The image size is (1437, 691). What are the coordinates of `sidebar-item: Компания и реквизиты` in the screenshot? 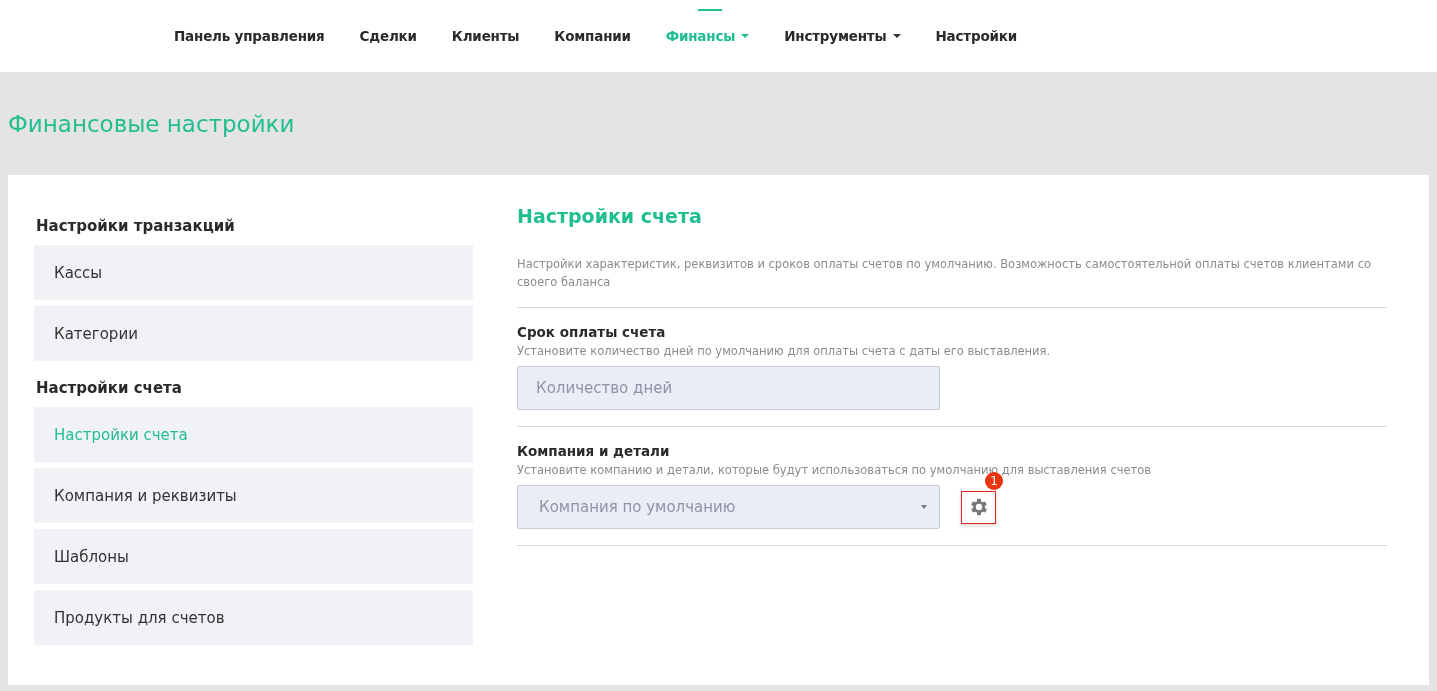 It's located at (253, 495).